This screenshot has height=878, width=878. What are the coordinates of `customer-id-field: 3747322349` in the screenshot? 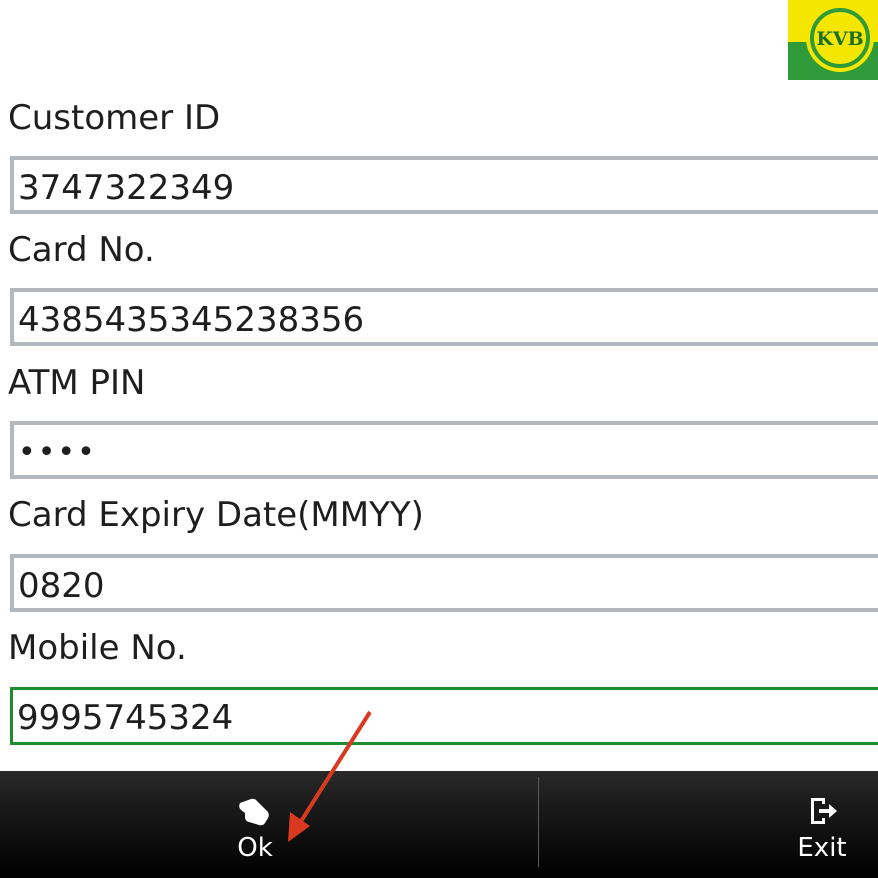 It's located at (444, 185).